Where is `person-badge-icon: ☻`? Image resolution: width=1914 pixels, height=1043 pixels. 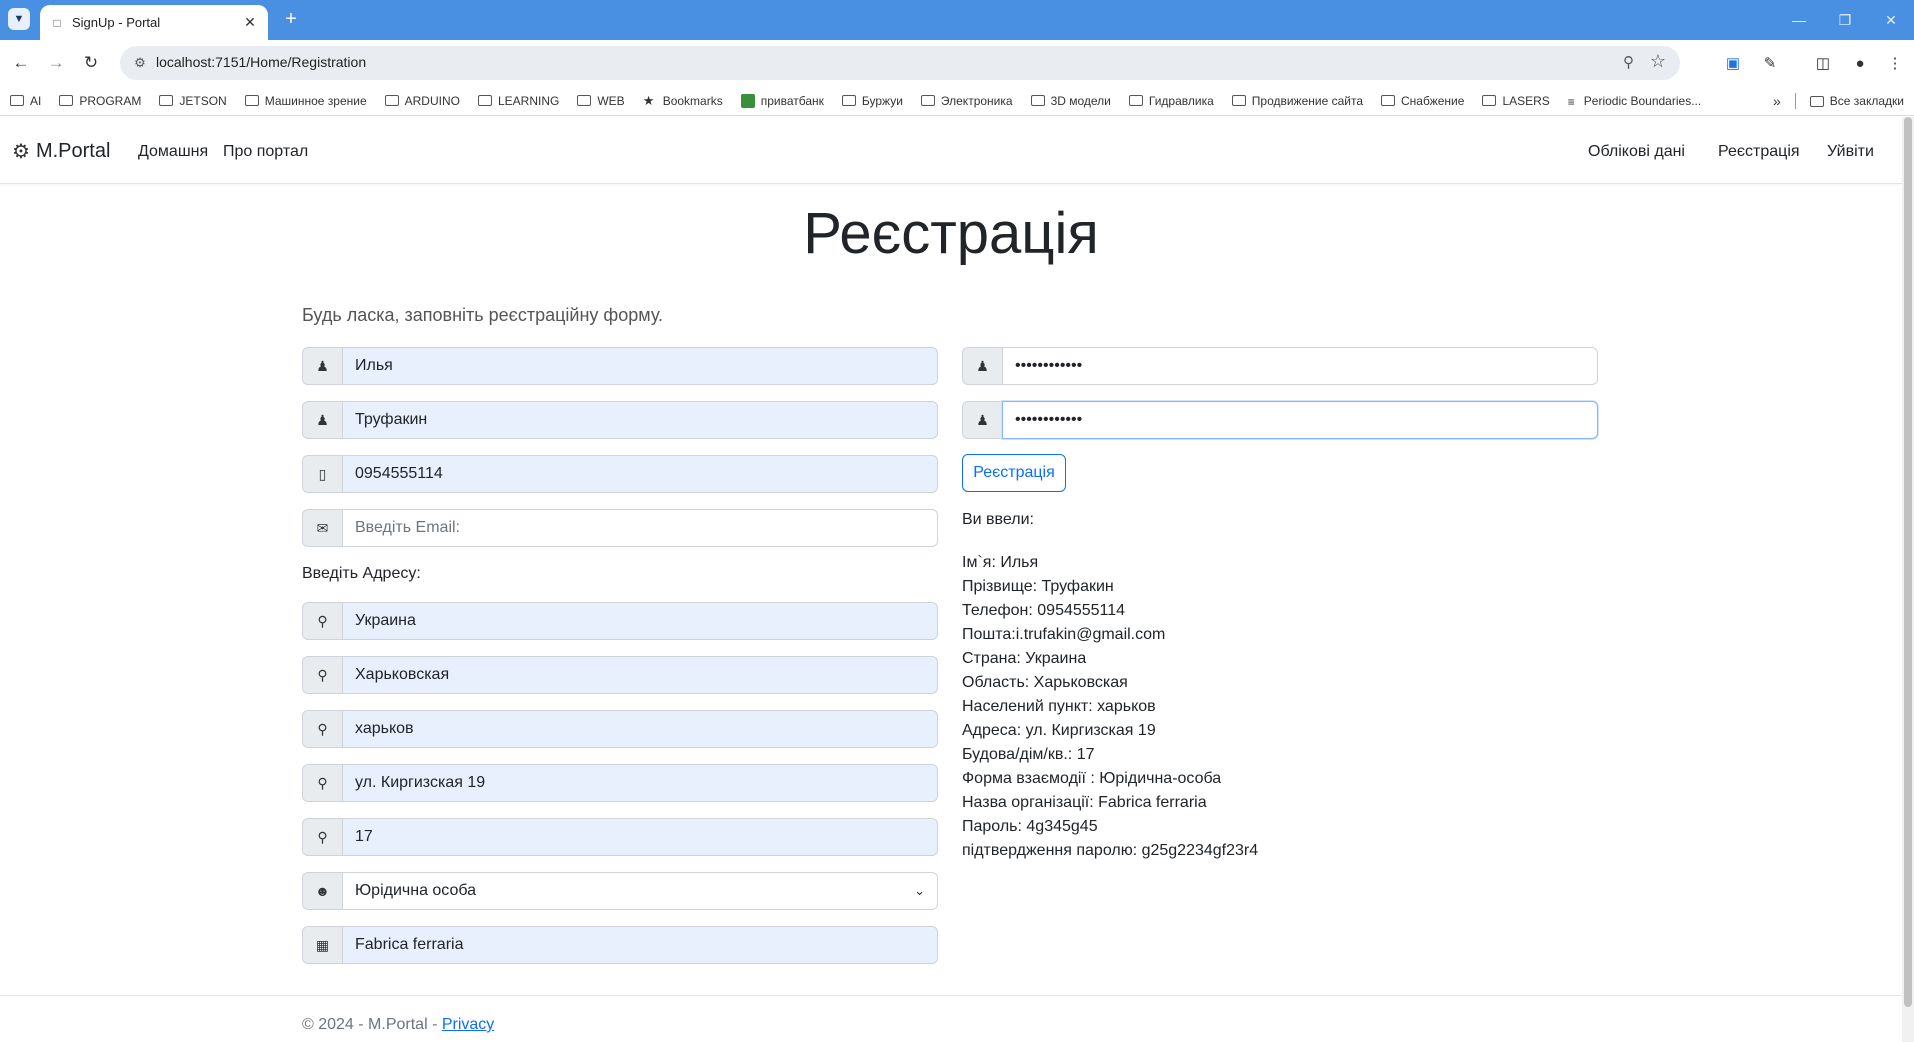 person-badge-icon: ☻ is located at coordinates (322, 891).